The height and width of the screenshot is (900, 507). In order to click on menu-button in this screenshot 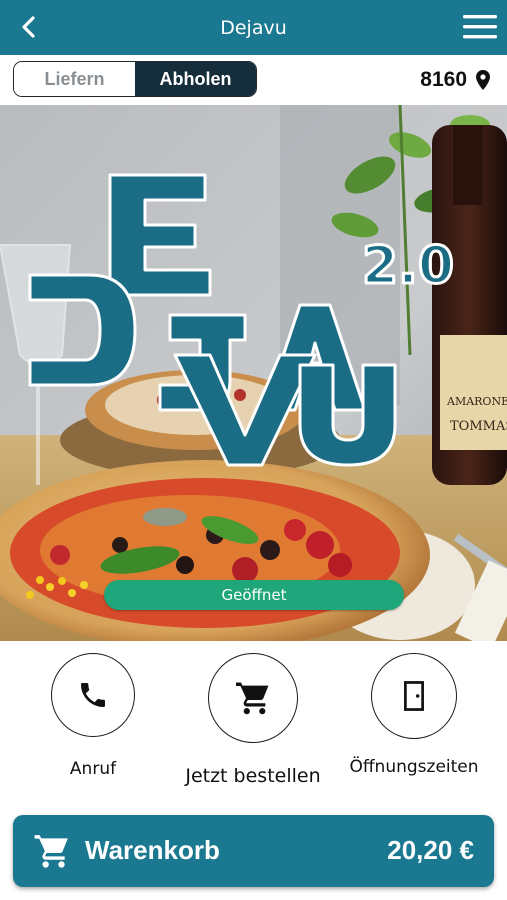, I will do `click(480, 27)`.